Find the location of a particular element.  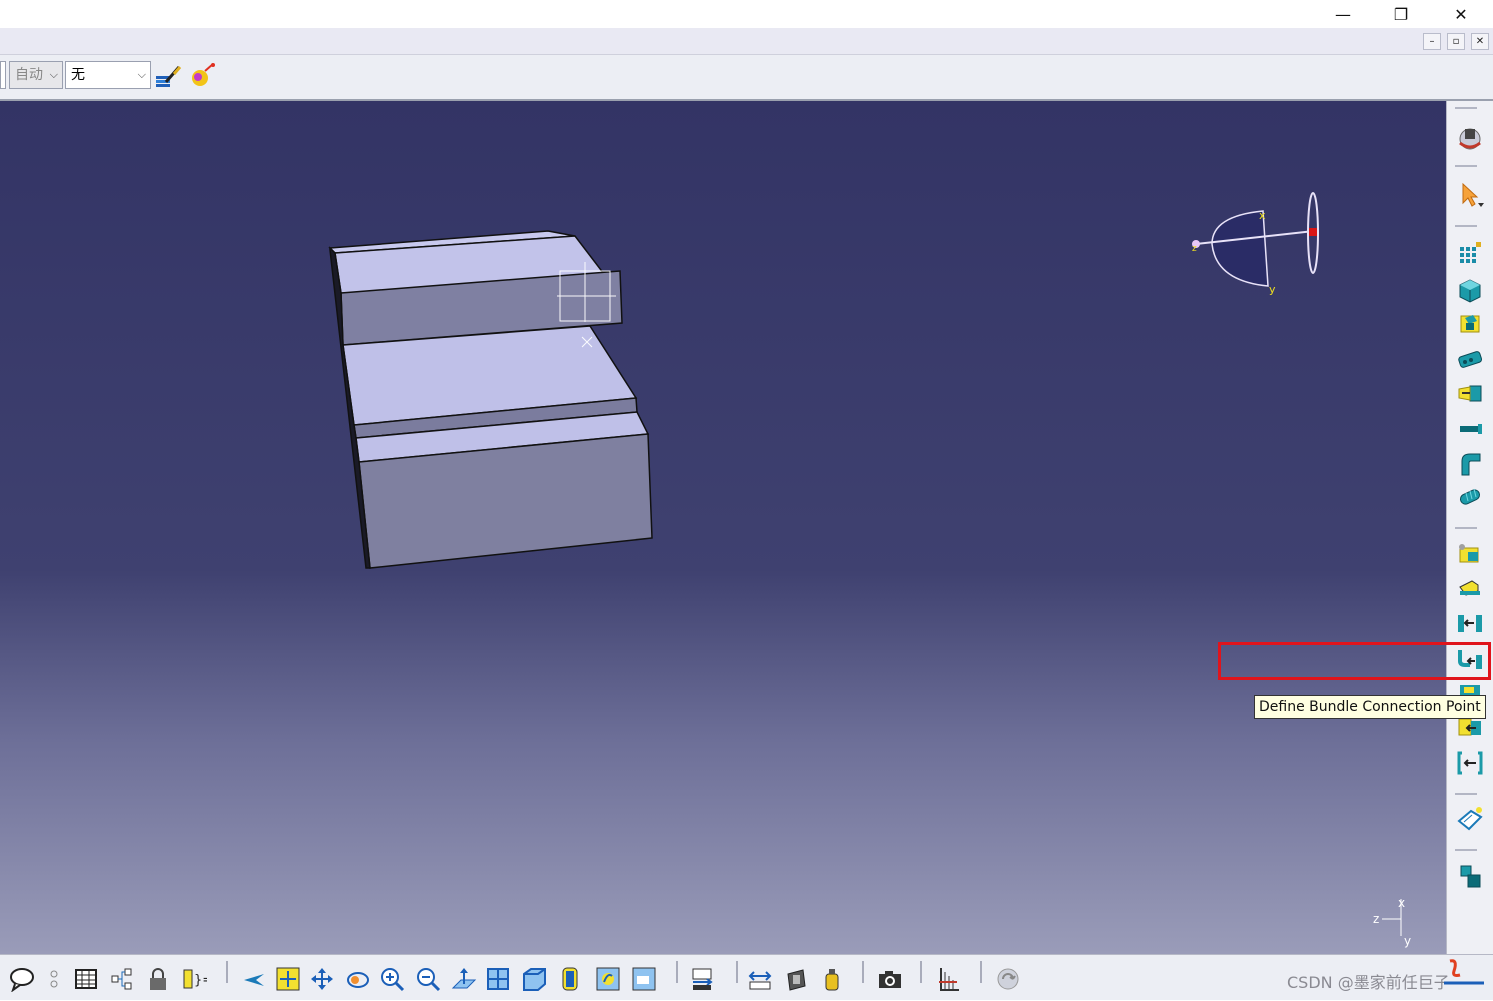

hole-icon is located at coordinates (54, 979).